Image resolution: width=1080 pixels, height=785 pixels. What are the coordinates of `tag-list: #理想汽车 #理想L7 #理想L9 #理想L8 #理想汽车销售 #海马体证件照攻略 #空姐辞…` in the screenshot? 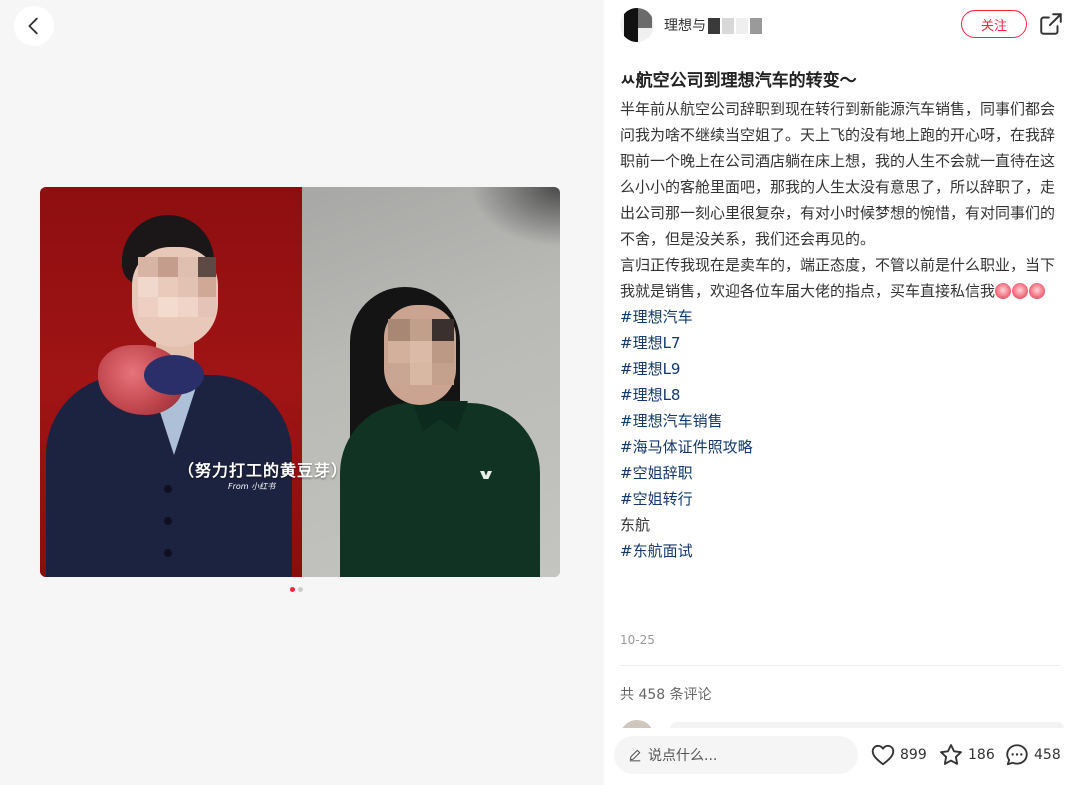 It's located at (838, 434).